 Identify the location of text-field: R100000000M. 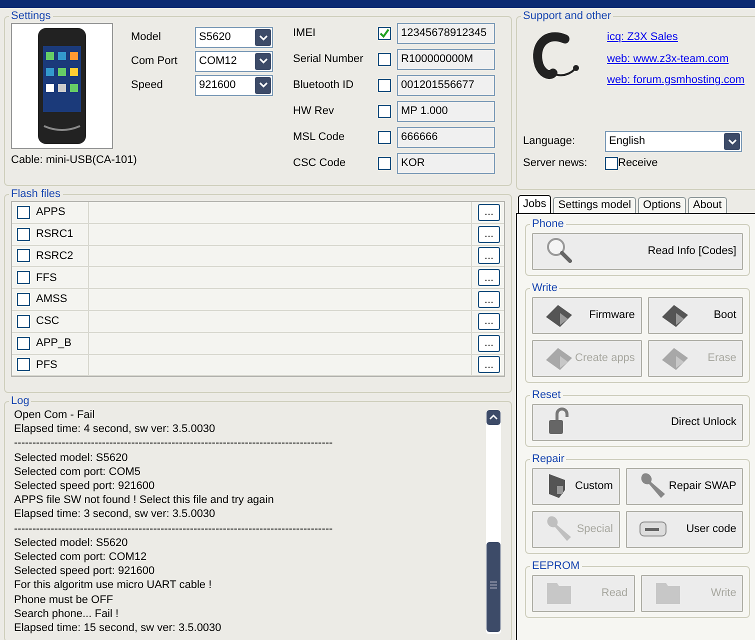
(446, 59).